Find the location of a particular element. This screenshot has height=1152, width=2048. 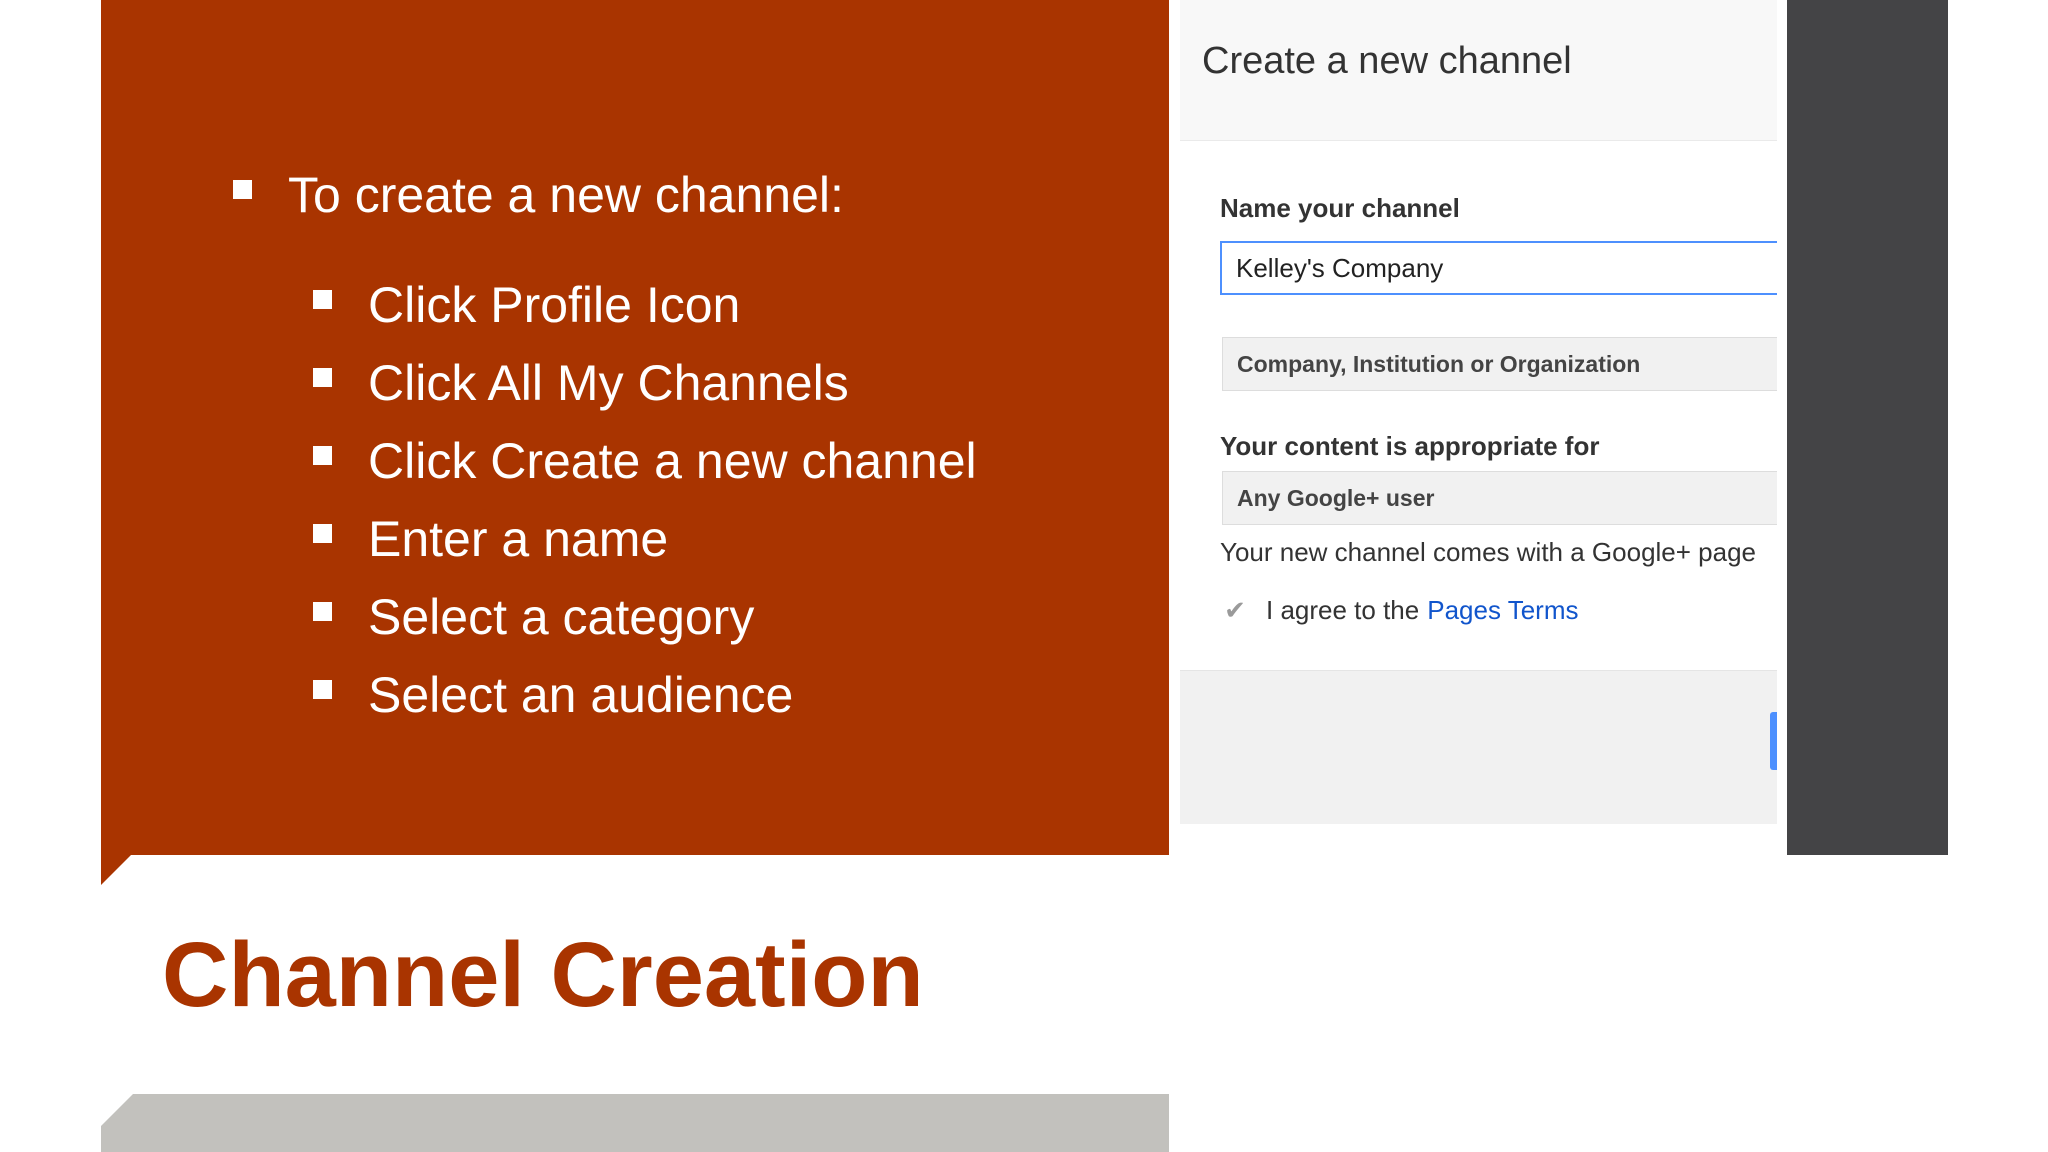

audience-select: Any Google+ user is located at coordinates (1499, 498).